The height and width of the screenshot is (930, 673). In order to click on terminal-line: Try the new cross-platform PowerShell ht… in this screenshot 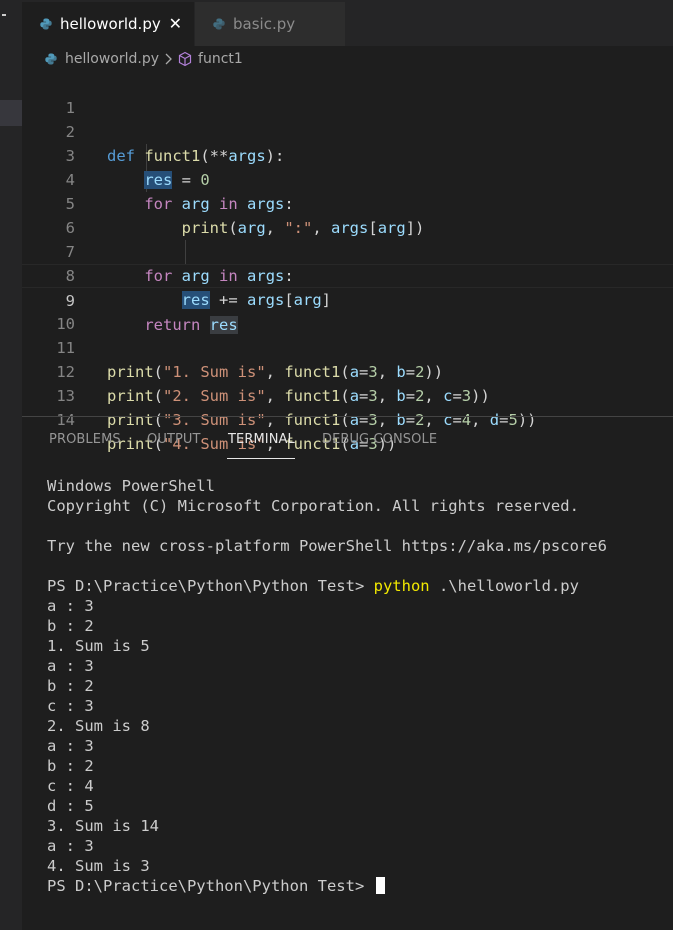, I will do `click(327, 546)`.